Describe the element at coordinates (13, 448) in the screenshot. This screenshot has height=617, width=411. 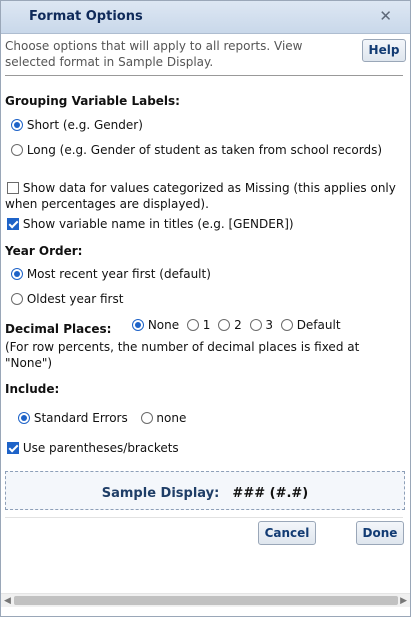
I see `parentheses-checkbox` at that location.